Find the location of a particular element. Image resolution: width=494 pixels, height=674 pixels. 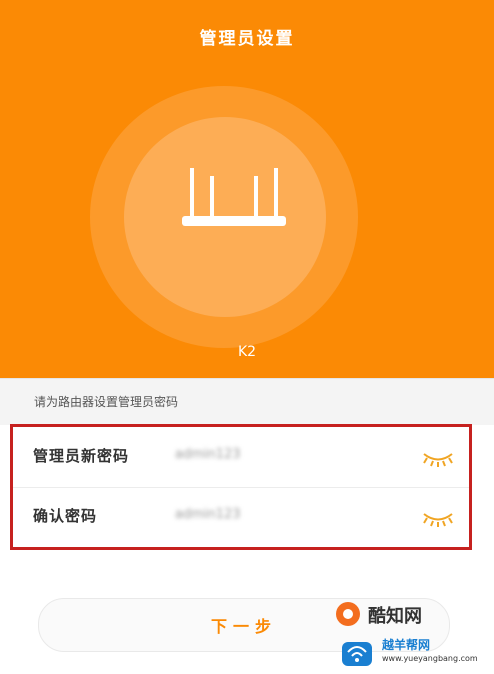

new-password-label: 管理员新密码 is located at coordinates (81, 456).